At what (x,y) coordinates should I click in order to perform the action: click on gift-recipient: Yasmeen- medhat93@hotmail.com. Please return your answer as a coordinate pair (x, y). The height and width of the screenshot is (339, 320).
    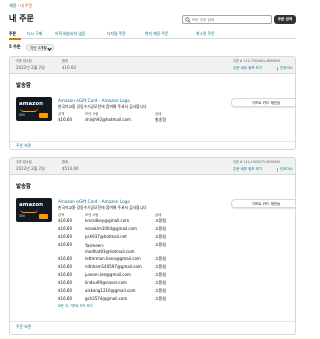
    Looking at the image, I should click on (110, 248).